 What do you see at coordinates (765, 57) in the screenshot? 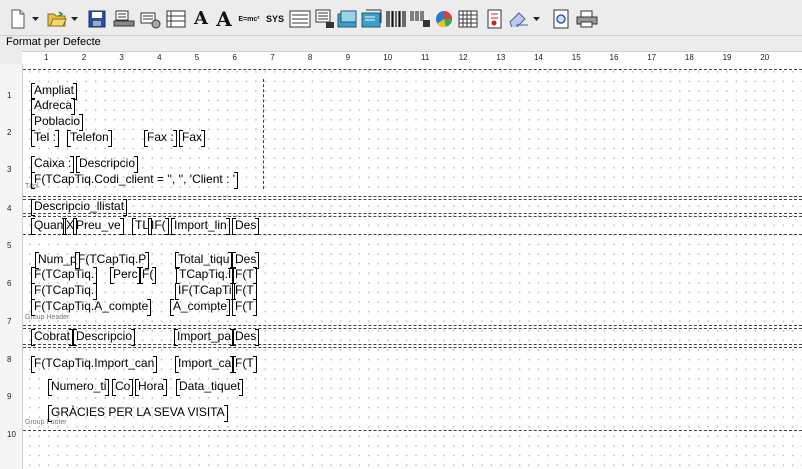
I see `ruler-mark: 20` at bounding box center [765, 57].